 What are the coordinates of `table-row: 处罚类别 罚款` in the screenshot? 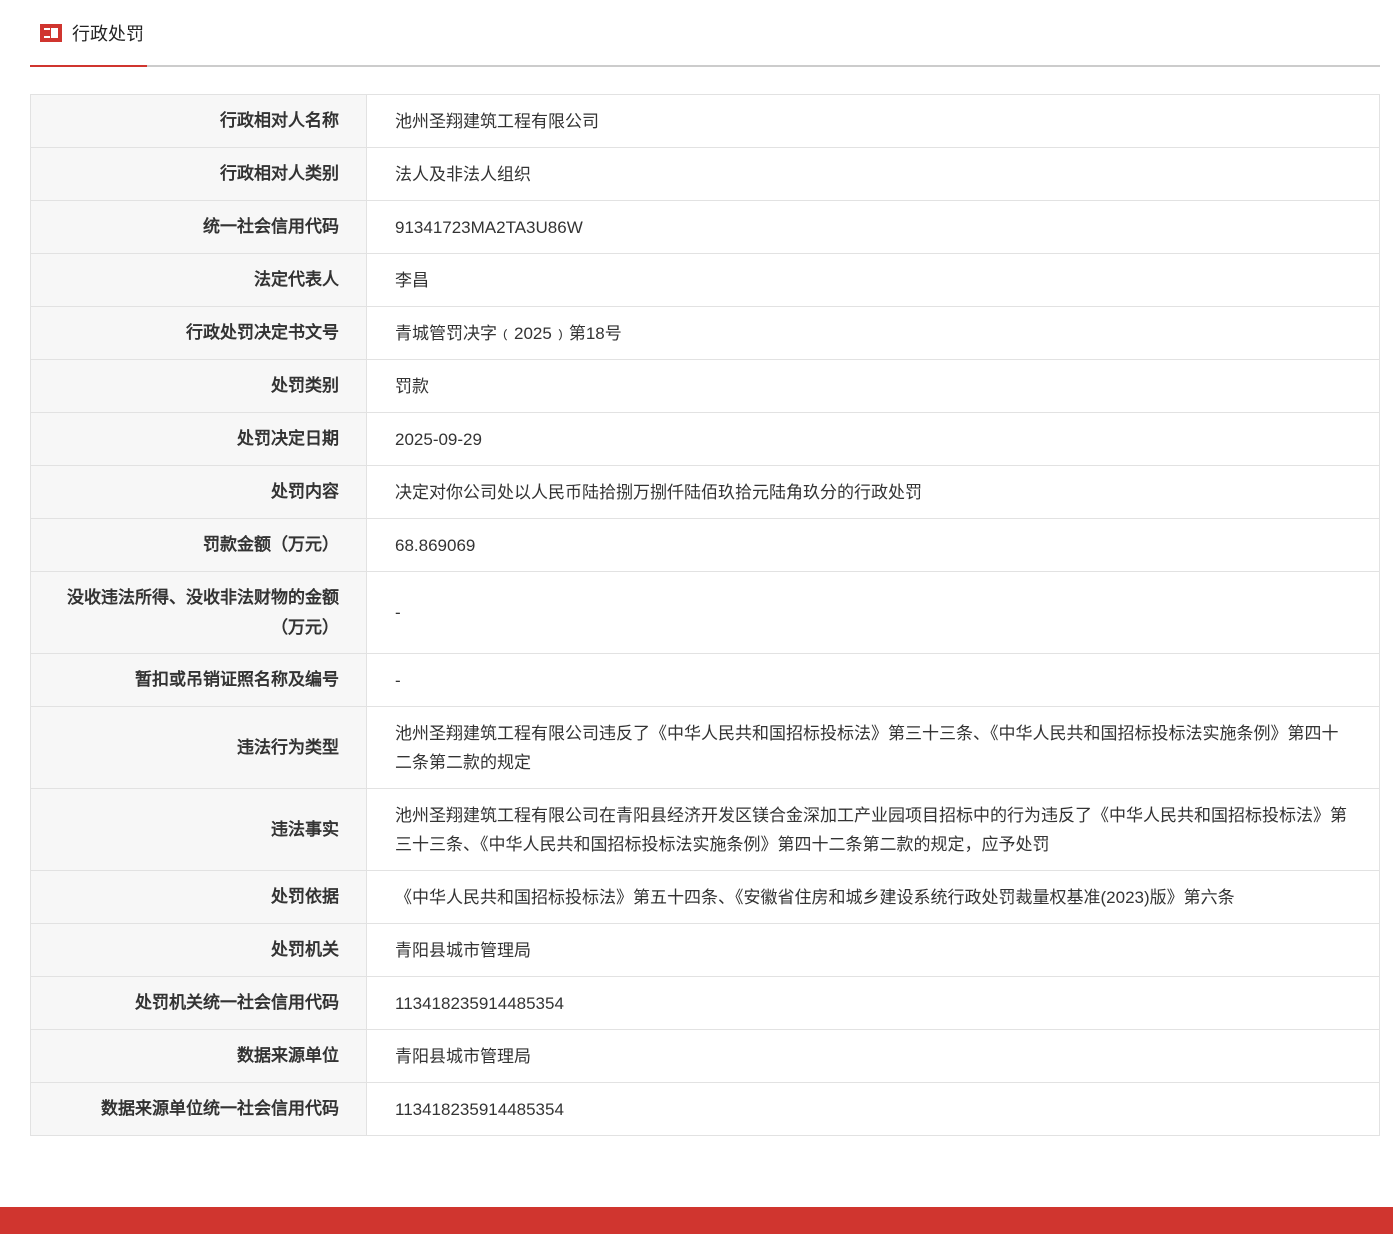 It's located at (705, 386).